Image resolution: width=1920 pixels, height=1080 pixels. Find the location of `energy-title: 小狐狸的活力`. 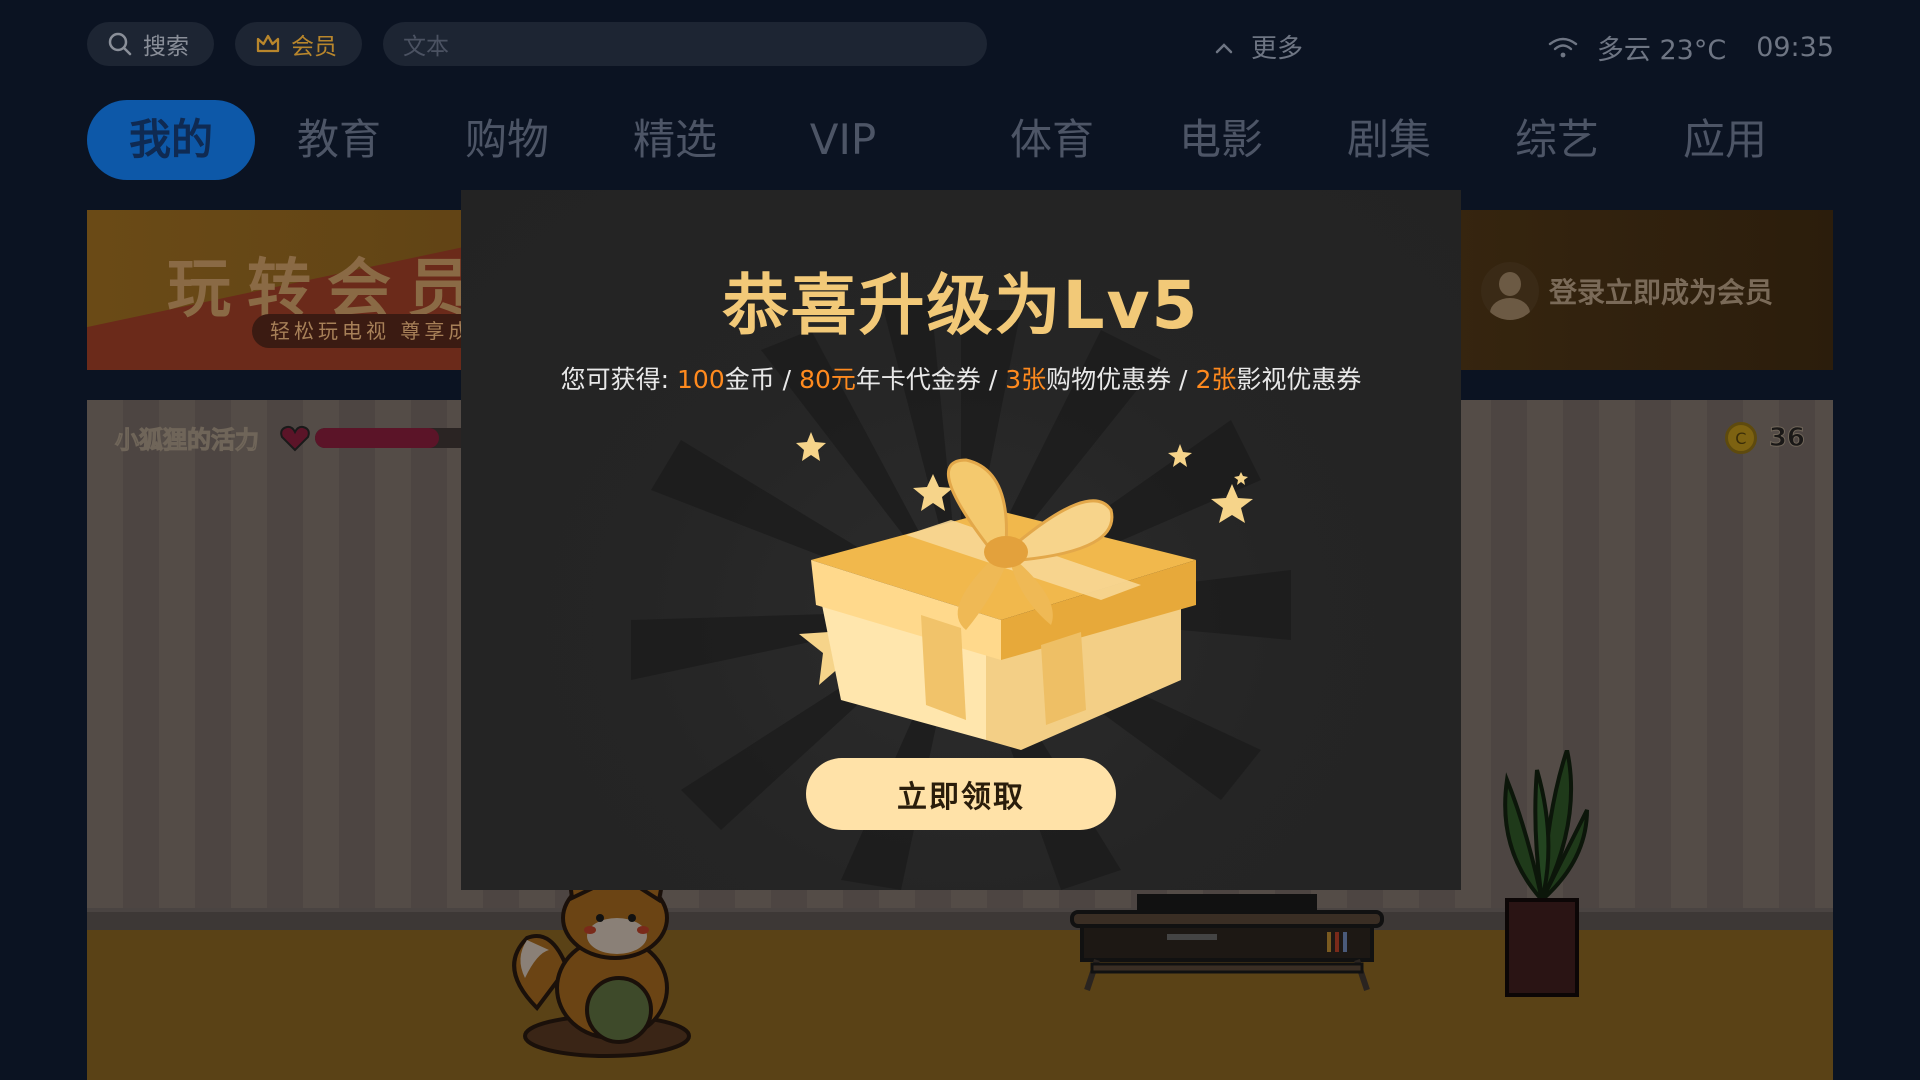

energy-title: 小狐狸的活力 is located at coordinates (187, 440).